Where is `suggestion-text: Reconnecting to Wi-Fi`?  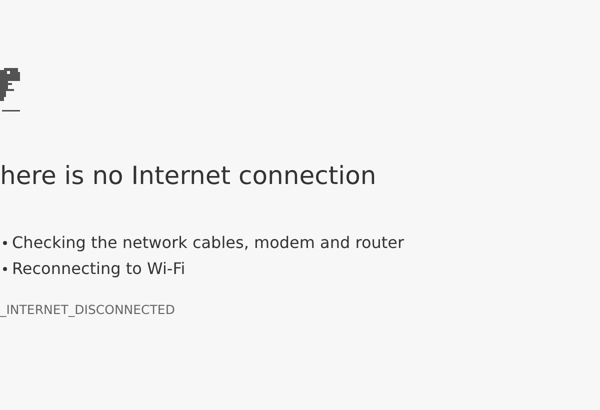
suggestion-text: Reconnecting to Wi-Fi is located at coordinates (99, 269).